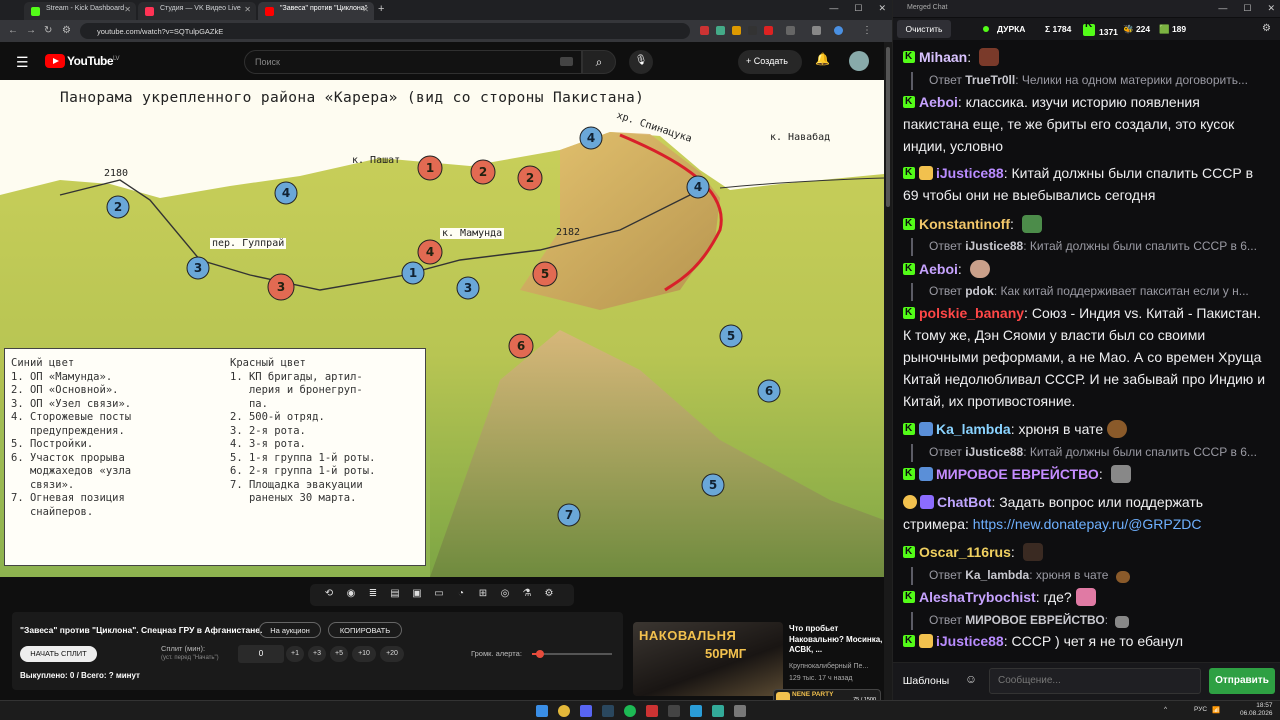 The image size is (1280, 720). Describe the element at coordinates (417, 595) in the screenshot. I see `pip-icon: ▣` at that location.